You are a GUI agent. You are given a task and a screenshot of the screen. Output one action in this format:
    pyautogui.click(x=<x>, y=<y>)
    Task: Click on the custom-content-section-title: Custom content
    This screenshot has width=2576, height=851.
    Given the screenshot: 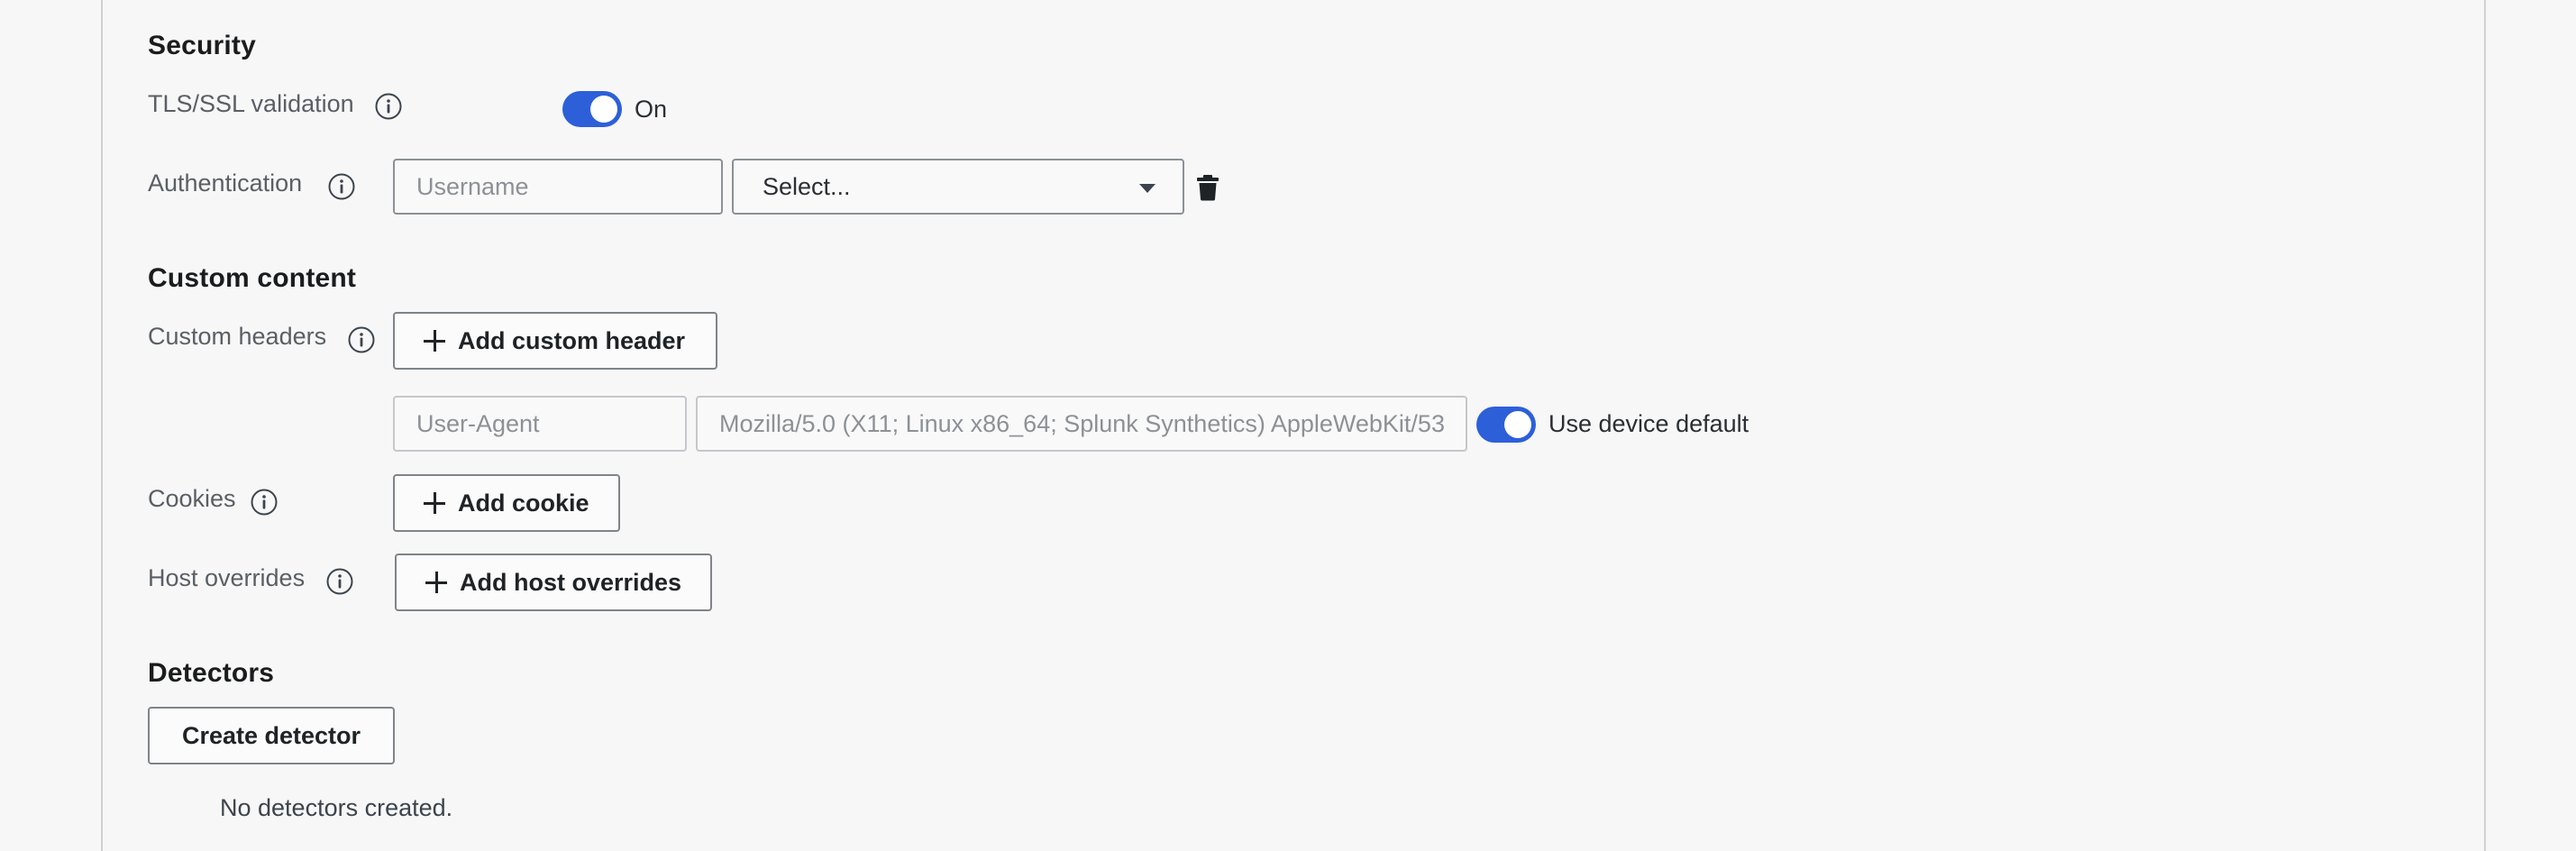 What is the action you would take?
    pyautogui.click(x=252, y=278)
    